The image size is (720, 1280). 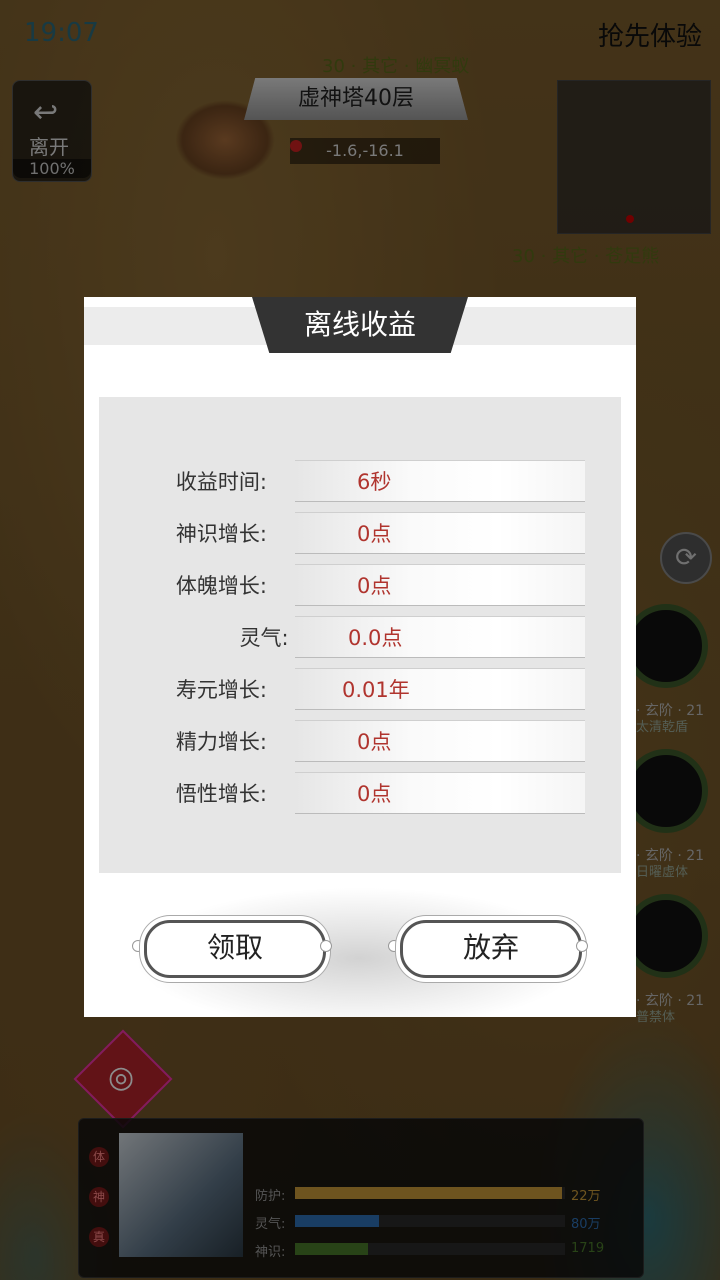 I want to click on earnings-row: 体魄增长: 0点, so click(x=360, y=584).